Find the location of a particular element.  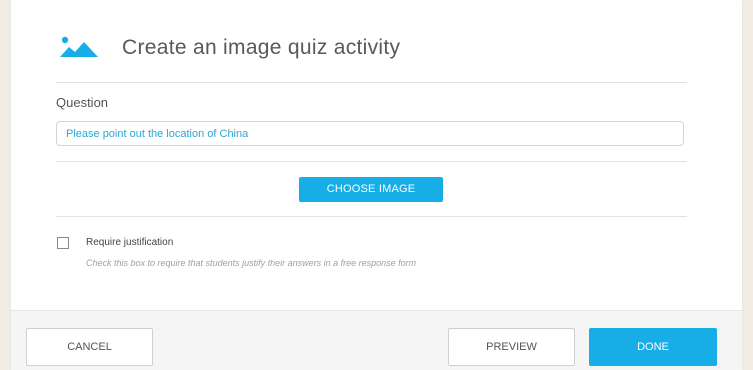

done-button: DONE is located at coordinates (653, 347).